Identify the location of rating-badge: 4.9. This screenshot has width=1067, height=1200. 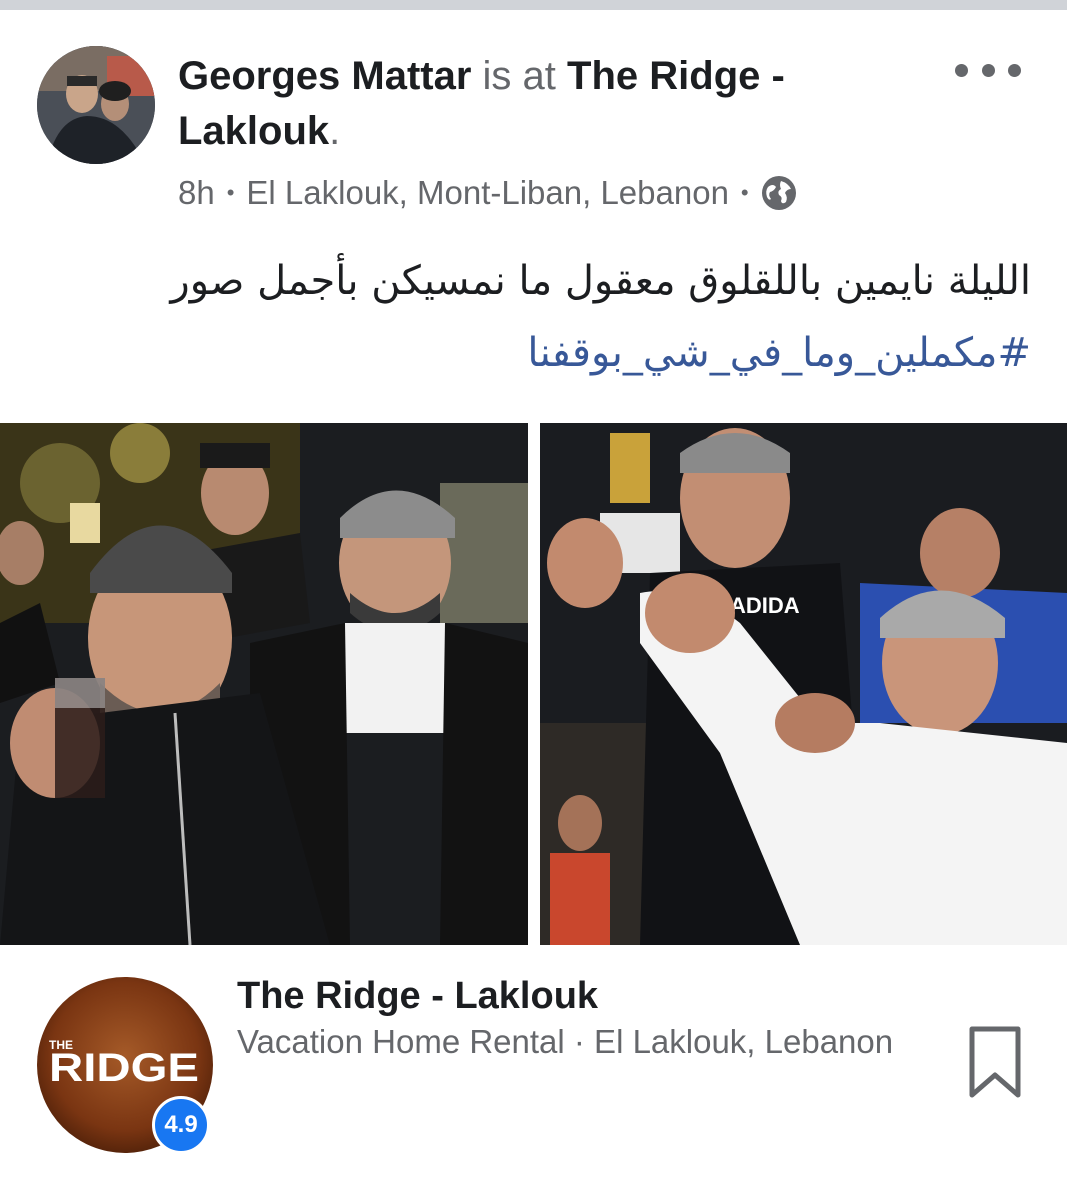
(181, 1125).